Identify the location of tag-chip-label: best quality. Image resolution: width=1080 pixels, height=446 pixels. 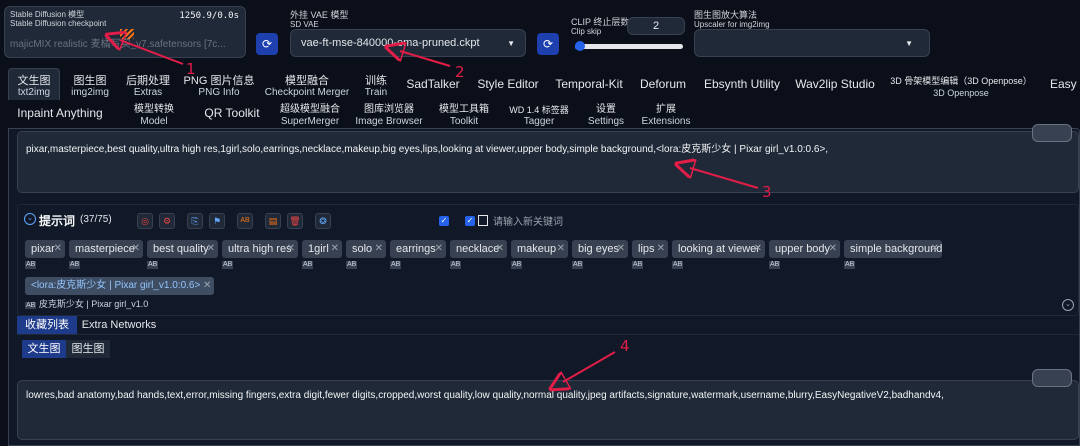
(181, 249).